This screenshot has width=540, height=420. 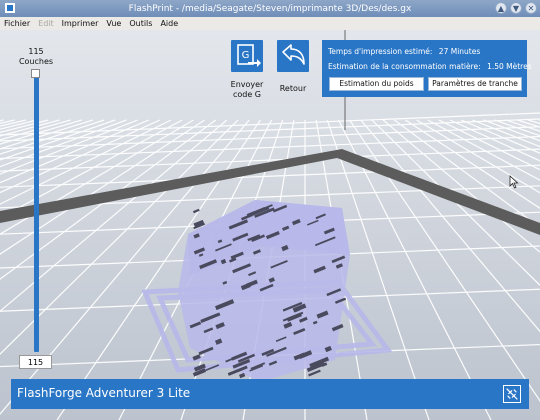 What do you see at coordinates (531, 8) in the screenshot?
I see `close-button: ✕` at bounding box center [531, 8].